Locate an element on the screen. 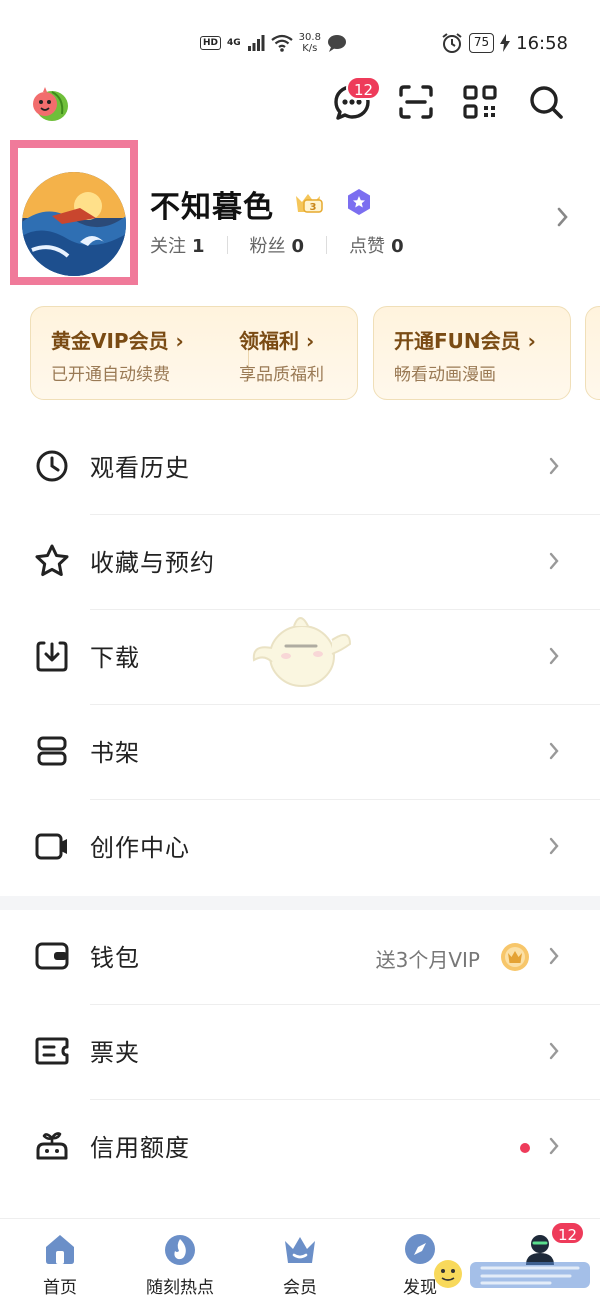  stat-fans: 粉丝 0 is located at coordinates (277, 245).